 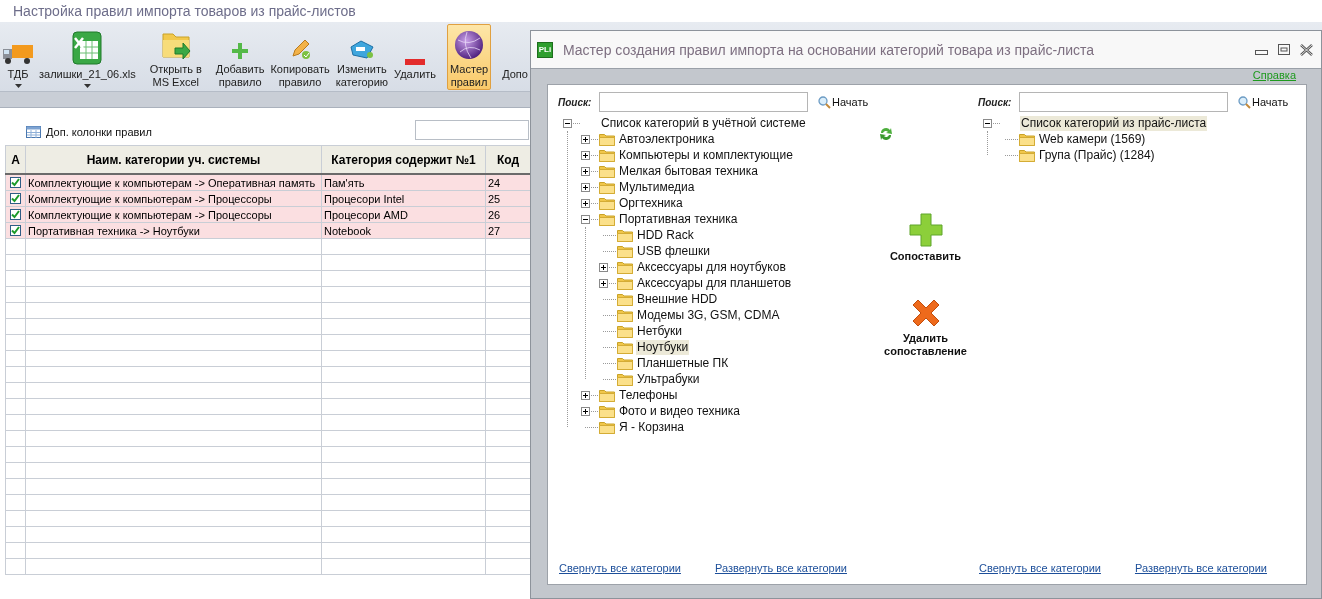 What do you see at coordinates (677, 299) in the screenshot?
I see `tree-item: Внешние HDD` at bounding box center [677, 299].